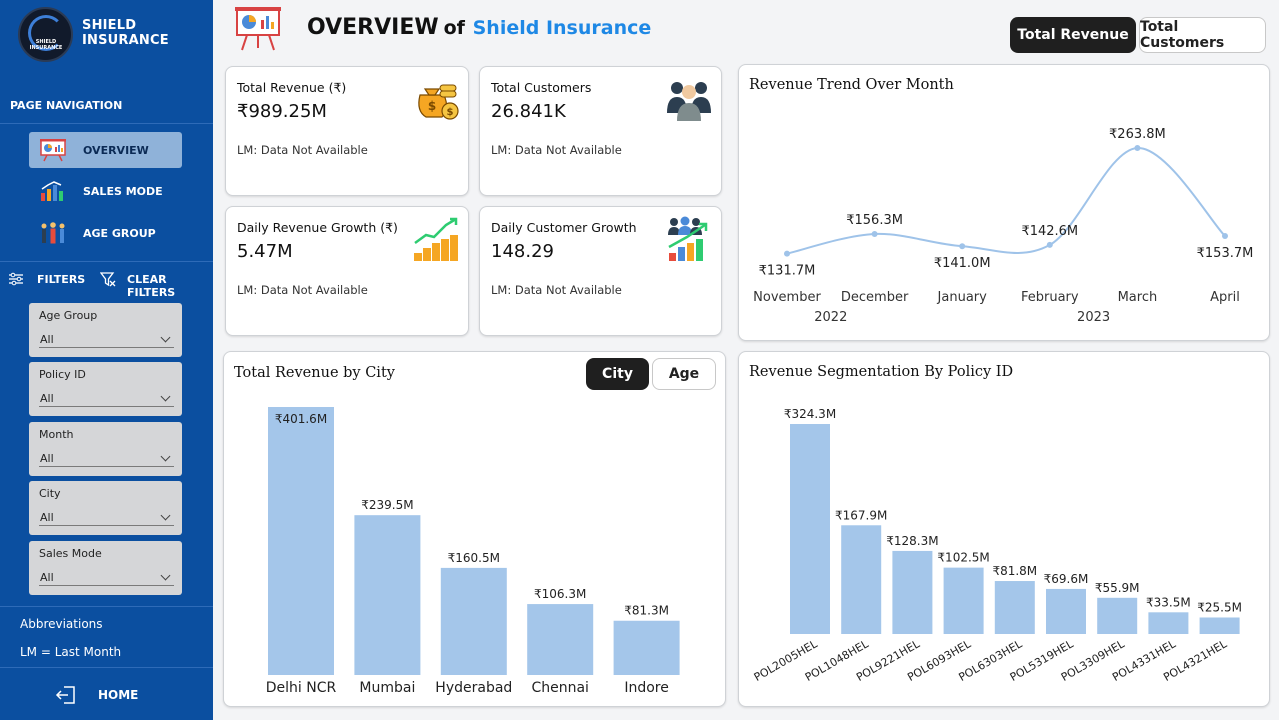 This screenshot has height=720, width=1279. I want to click on page-title: OVERVIEW of Shield Insurance, so click(479, 27).